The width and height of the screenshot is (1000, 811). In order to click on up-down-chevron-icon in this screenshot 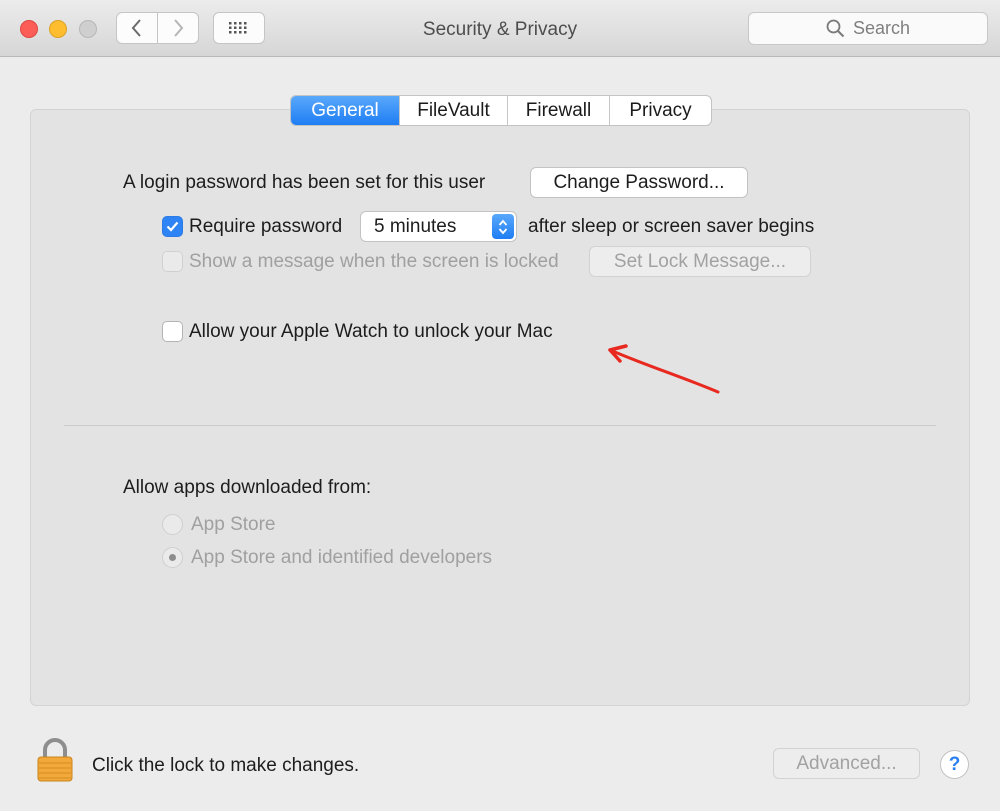, I will do `click(503, 226)`.